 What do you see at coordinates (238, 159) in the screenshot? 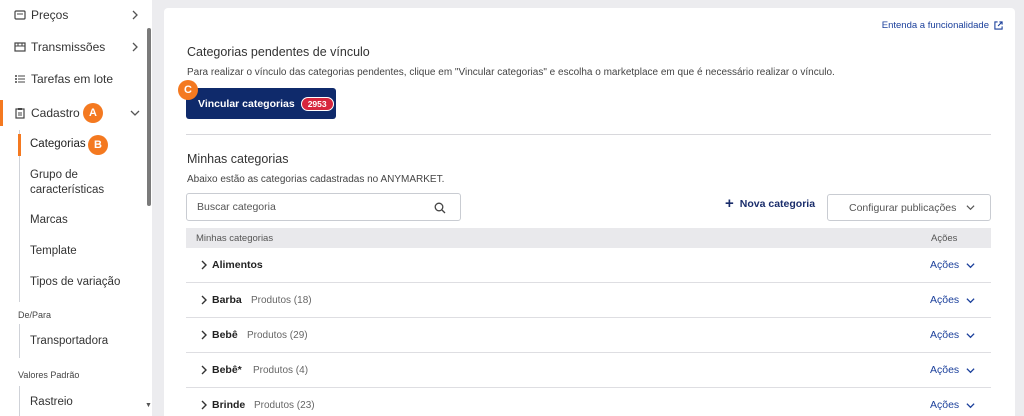
I see `mine-title: Minhas categorias` at bounding box center [238, 159].